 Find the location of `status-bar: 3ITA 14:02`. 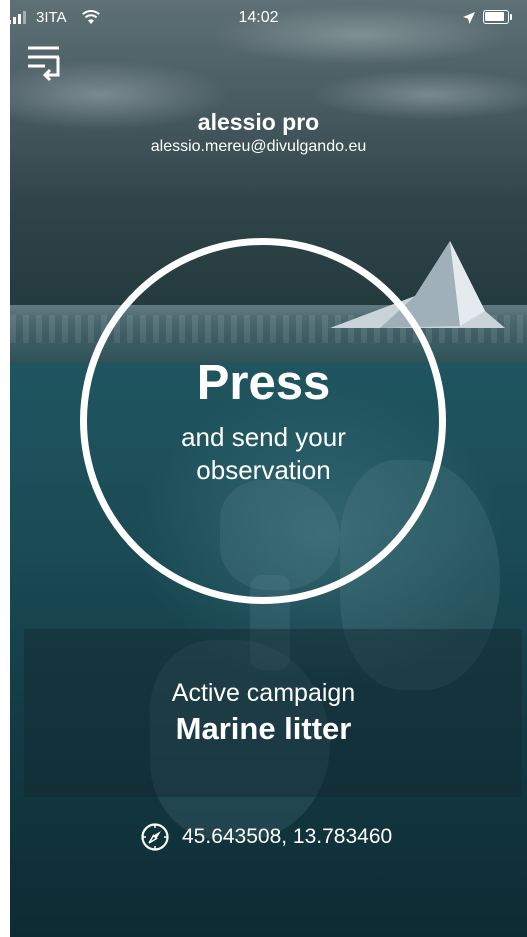

status-bar: 3ITA 14:02 is located at coordinates (258, 18).